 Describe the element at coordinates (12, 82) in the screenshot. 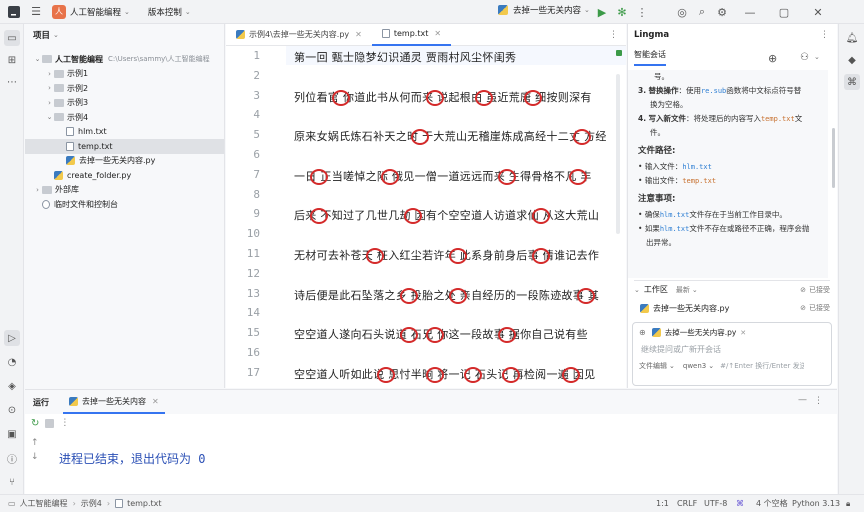

I see `more-tools-icon: ⋯` at that location.